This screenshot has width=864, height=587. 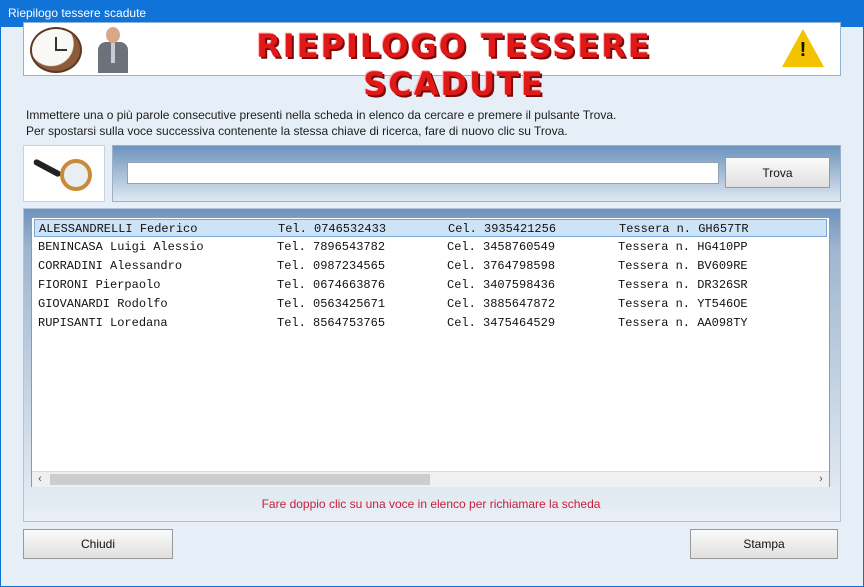 I want to click on list-cell-cel: Cel. 3458760549, so click(x=501, y=247).